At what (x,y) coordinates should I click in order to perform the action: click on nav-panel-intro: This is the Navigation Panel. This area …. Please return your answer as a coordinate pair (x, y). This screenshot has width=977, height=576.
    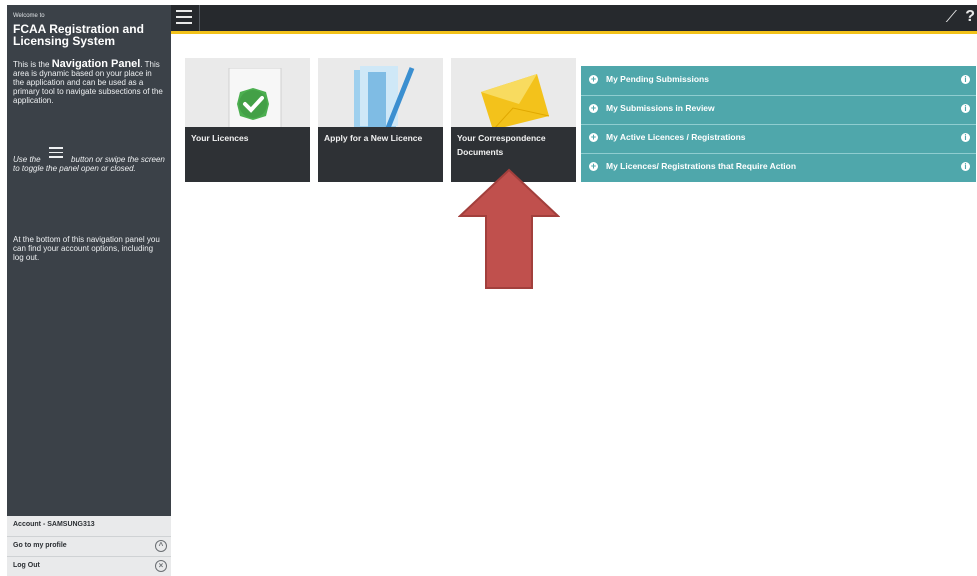
    Looking at the image, I should click on (89, 82).